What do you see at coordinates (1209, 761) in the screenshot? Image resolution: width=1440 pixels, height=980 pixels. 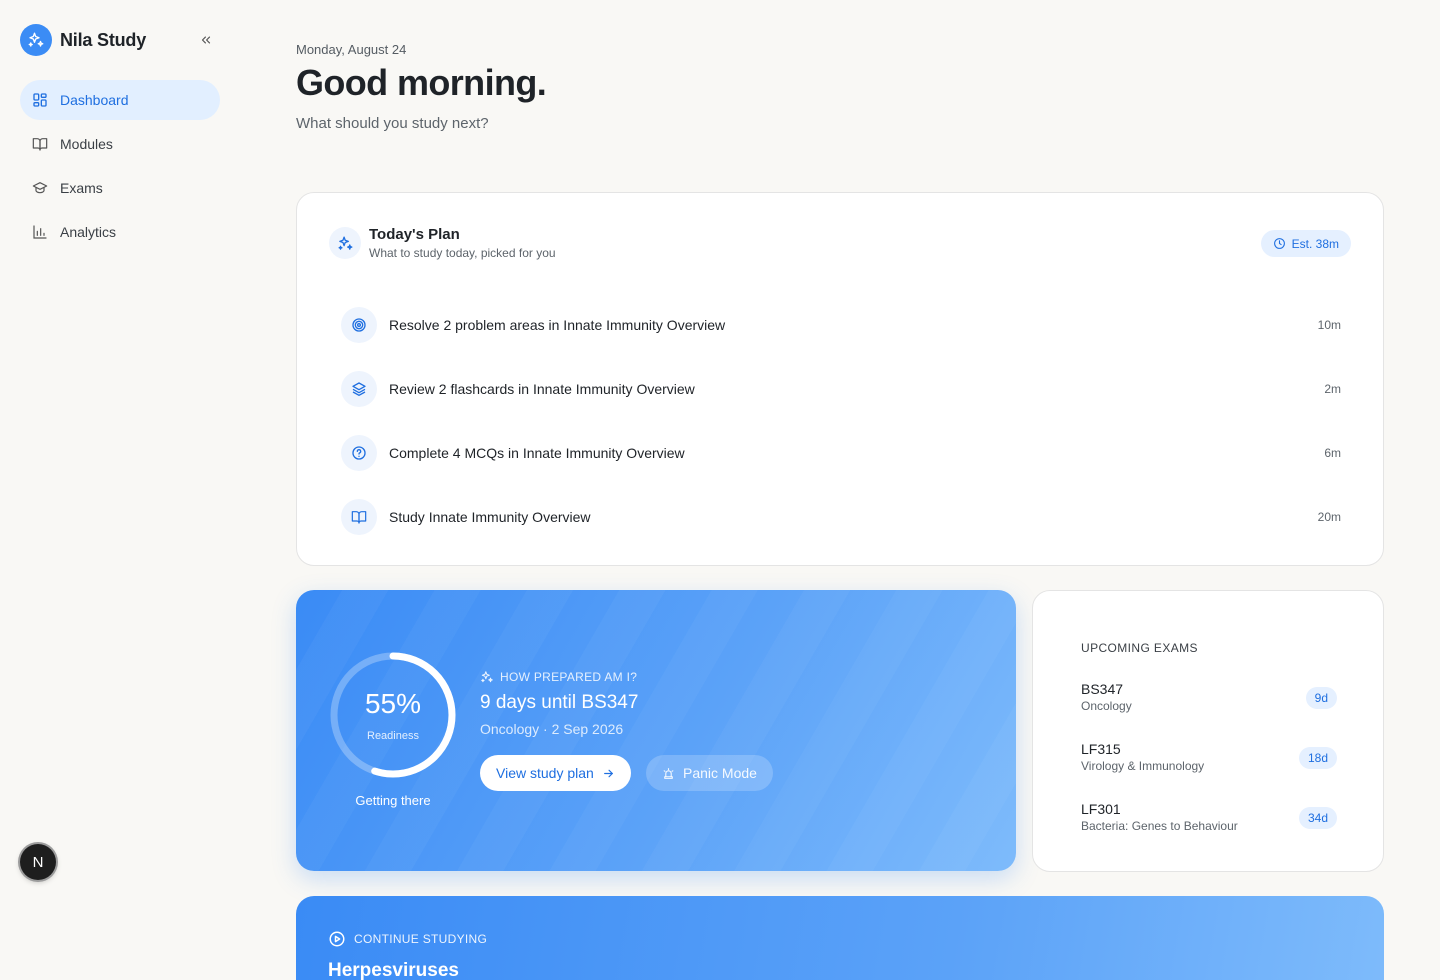 I see `list-item: LF315 Virology & Immunology 18d` at bounding box center [1209, 761].